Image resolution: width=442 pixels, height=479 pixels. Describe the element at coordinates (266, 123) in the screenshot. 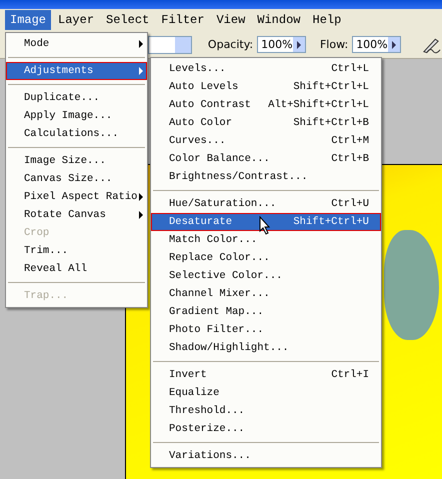

I see `menu-item: Auto Color Shift+Ctrl+B` at that location.